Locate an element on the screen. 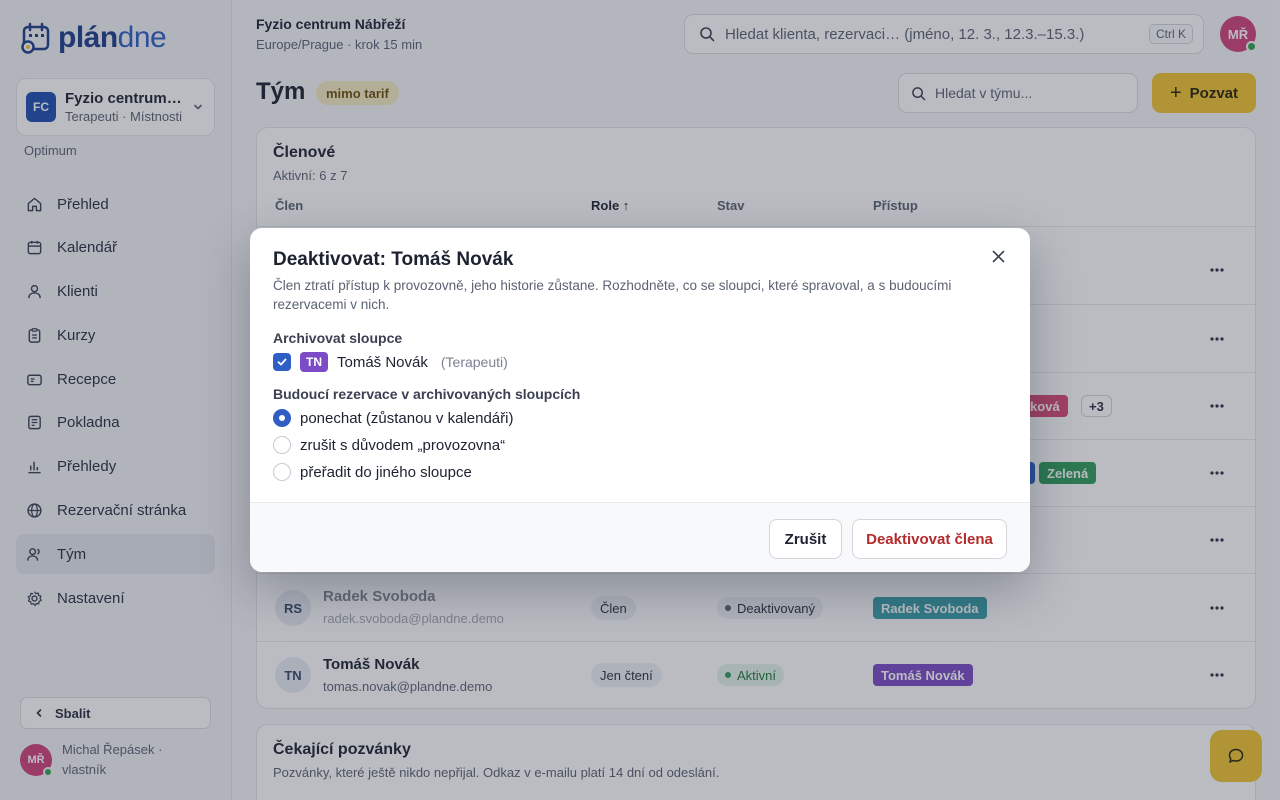 The width and height of the screenshot is (1280, 800). close-button is located at coordinates (998, 256).